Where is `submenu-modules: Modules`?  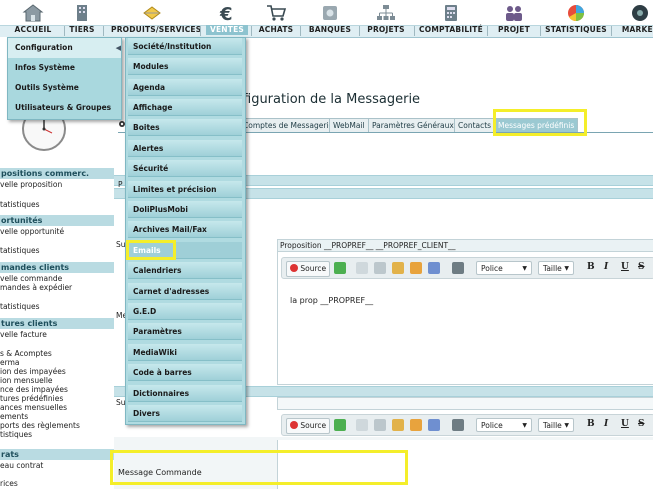
submenu-modules: Modules is located at coordinates (185, 66).